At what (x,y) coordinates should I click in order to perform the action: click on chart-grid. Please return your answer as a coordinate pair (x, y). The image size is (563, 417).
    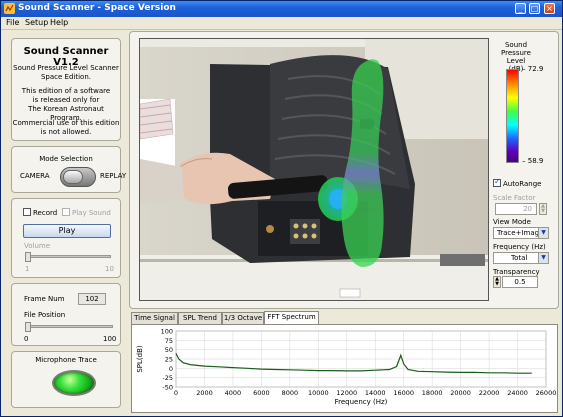
    Looking at the image, I should click on (361, 359).